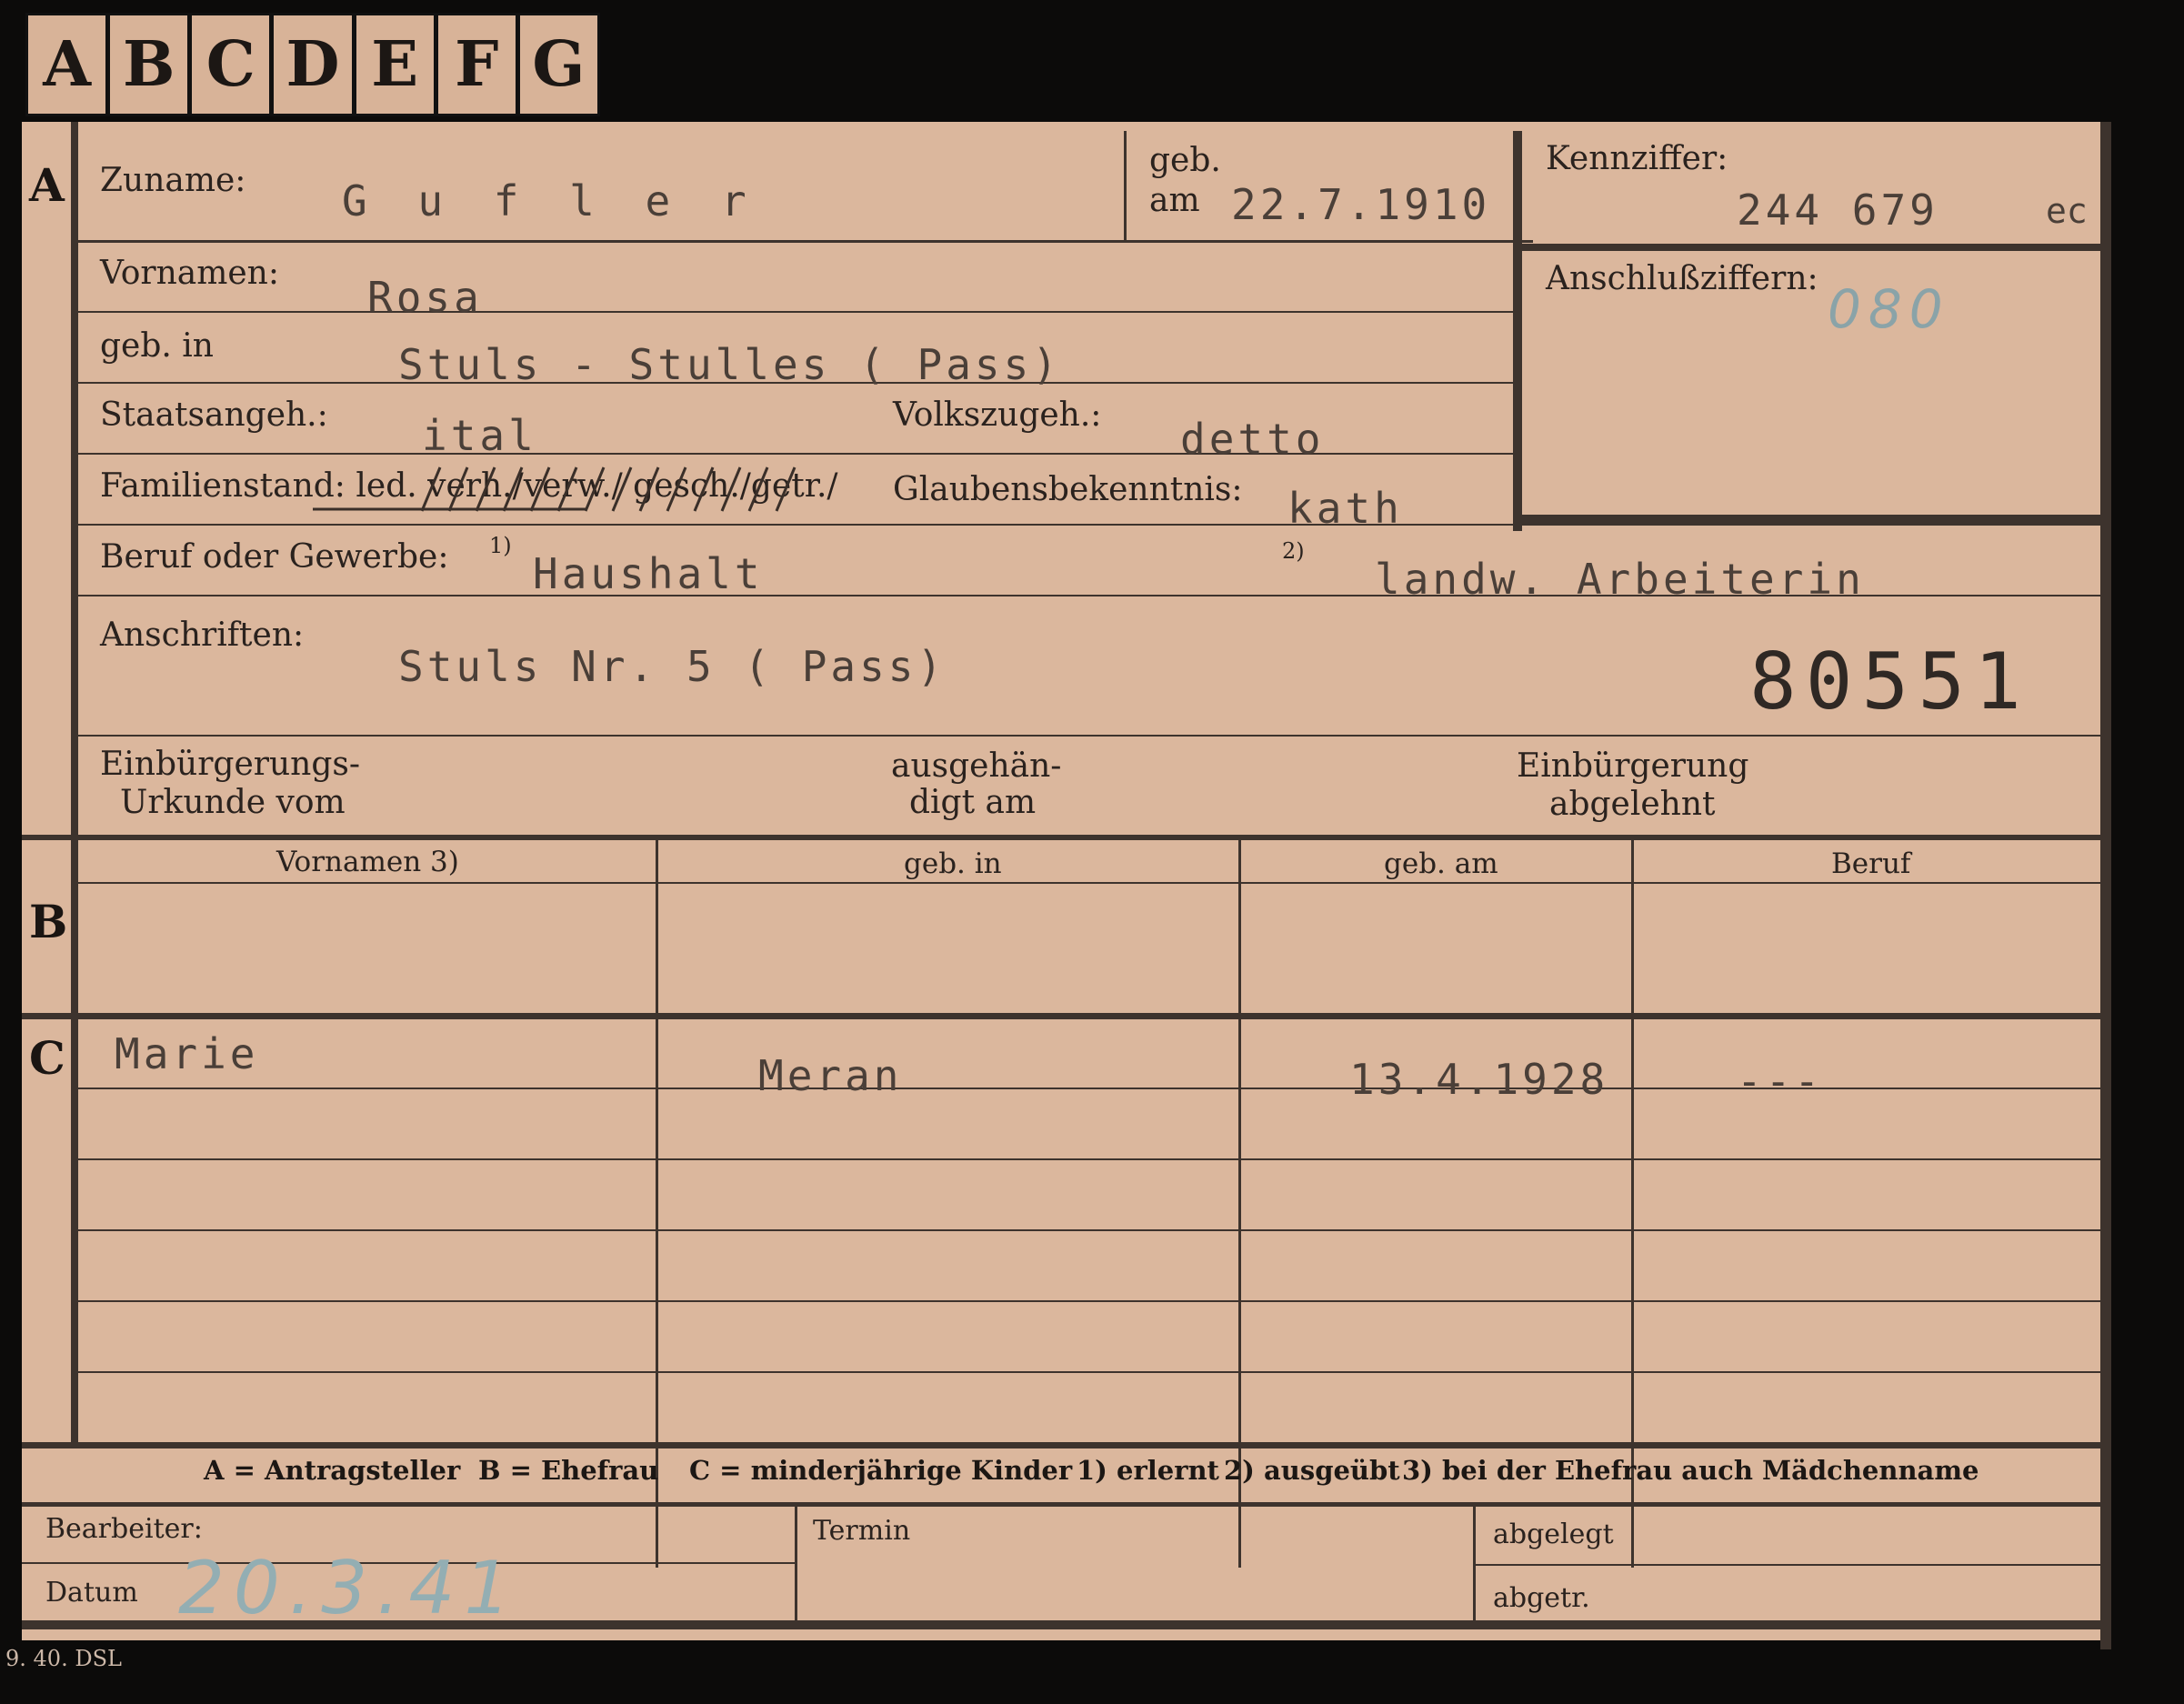 This screenshot has width=2184, height=1704. What do you see at coordinates (2067, 211) in the screenshot?
I see `id-suffix: ec` at bounding box center [2067, 211].